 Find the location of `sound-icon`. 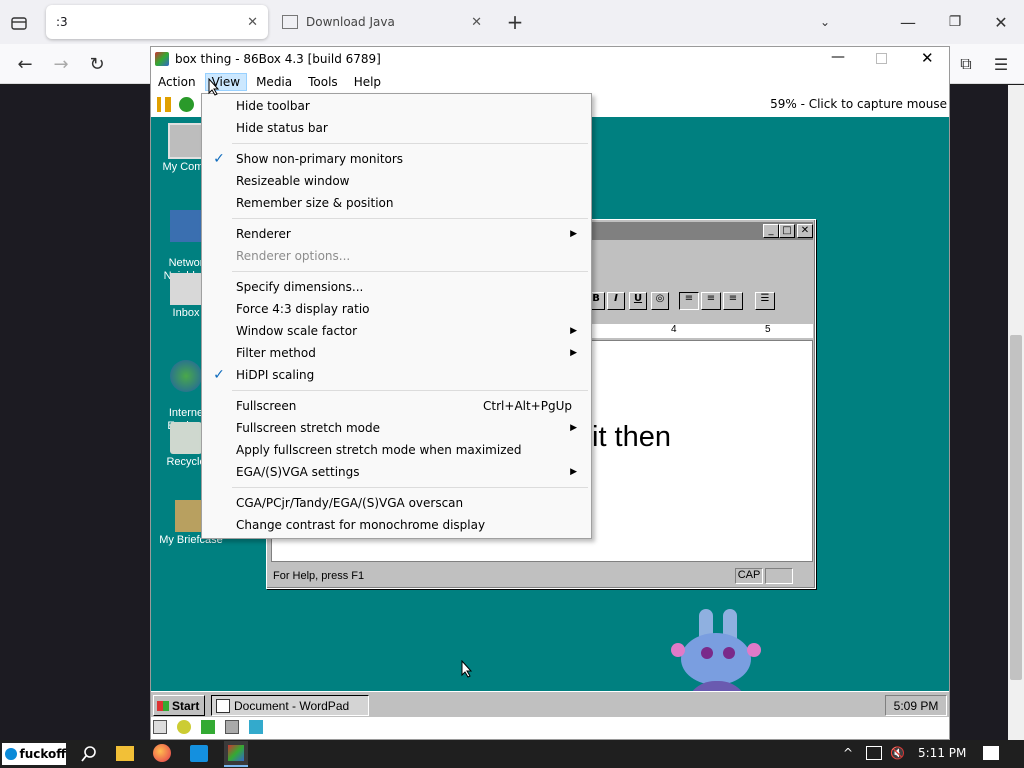

sound-icon is located at coordinates (256, 727).